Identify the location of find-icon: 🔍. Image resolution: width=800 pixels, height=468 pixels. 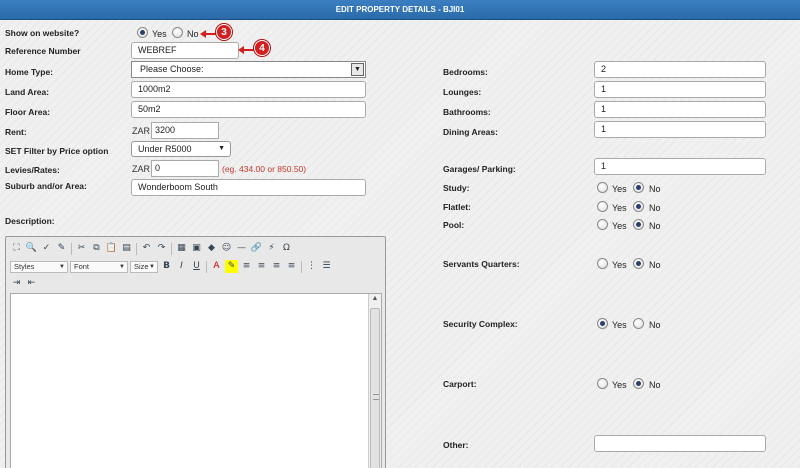
(31, 248).